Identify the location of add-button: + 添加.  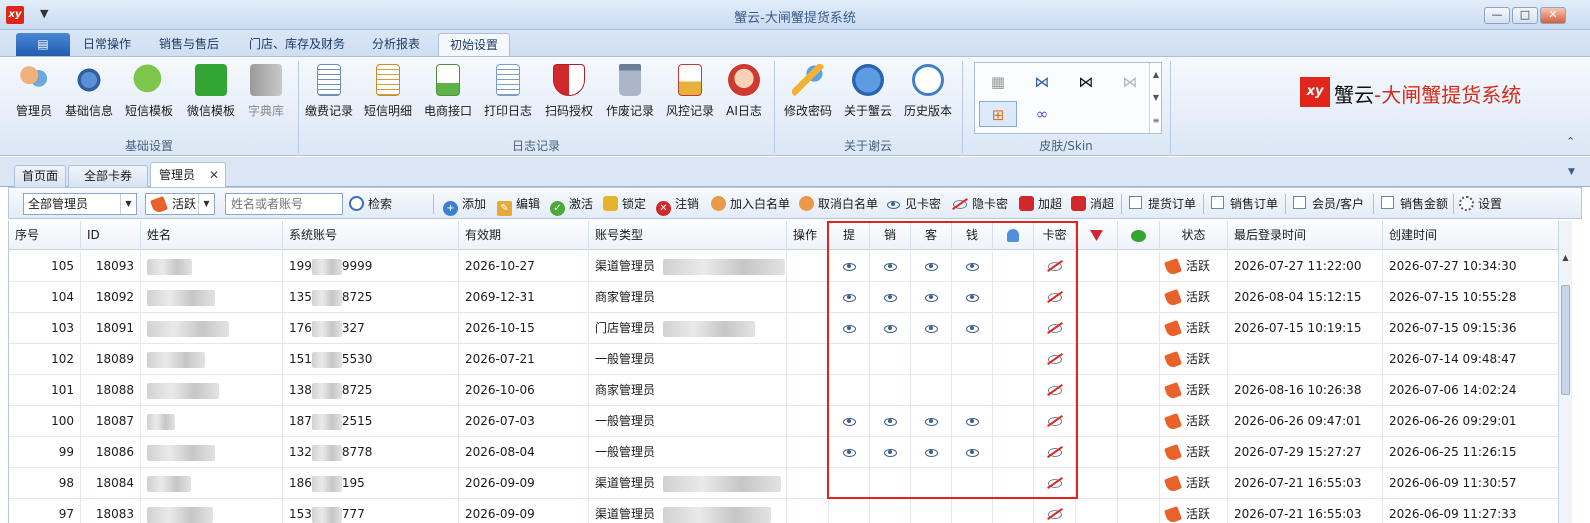
(464, 205).